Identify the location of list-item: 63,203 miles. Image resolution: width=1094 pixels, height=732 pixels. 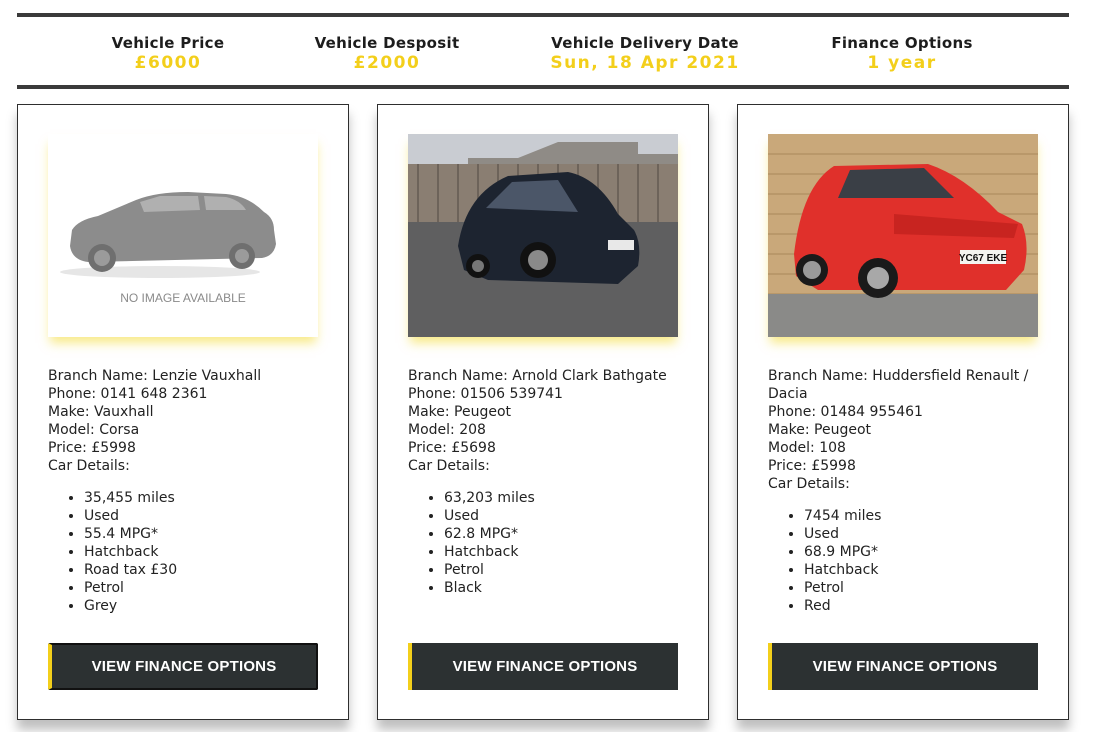
(566, 498).